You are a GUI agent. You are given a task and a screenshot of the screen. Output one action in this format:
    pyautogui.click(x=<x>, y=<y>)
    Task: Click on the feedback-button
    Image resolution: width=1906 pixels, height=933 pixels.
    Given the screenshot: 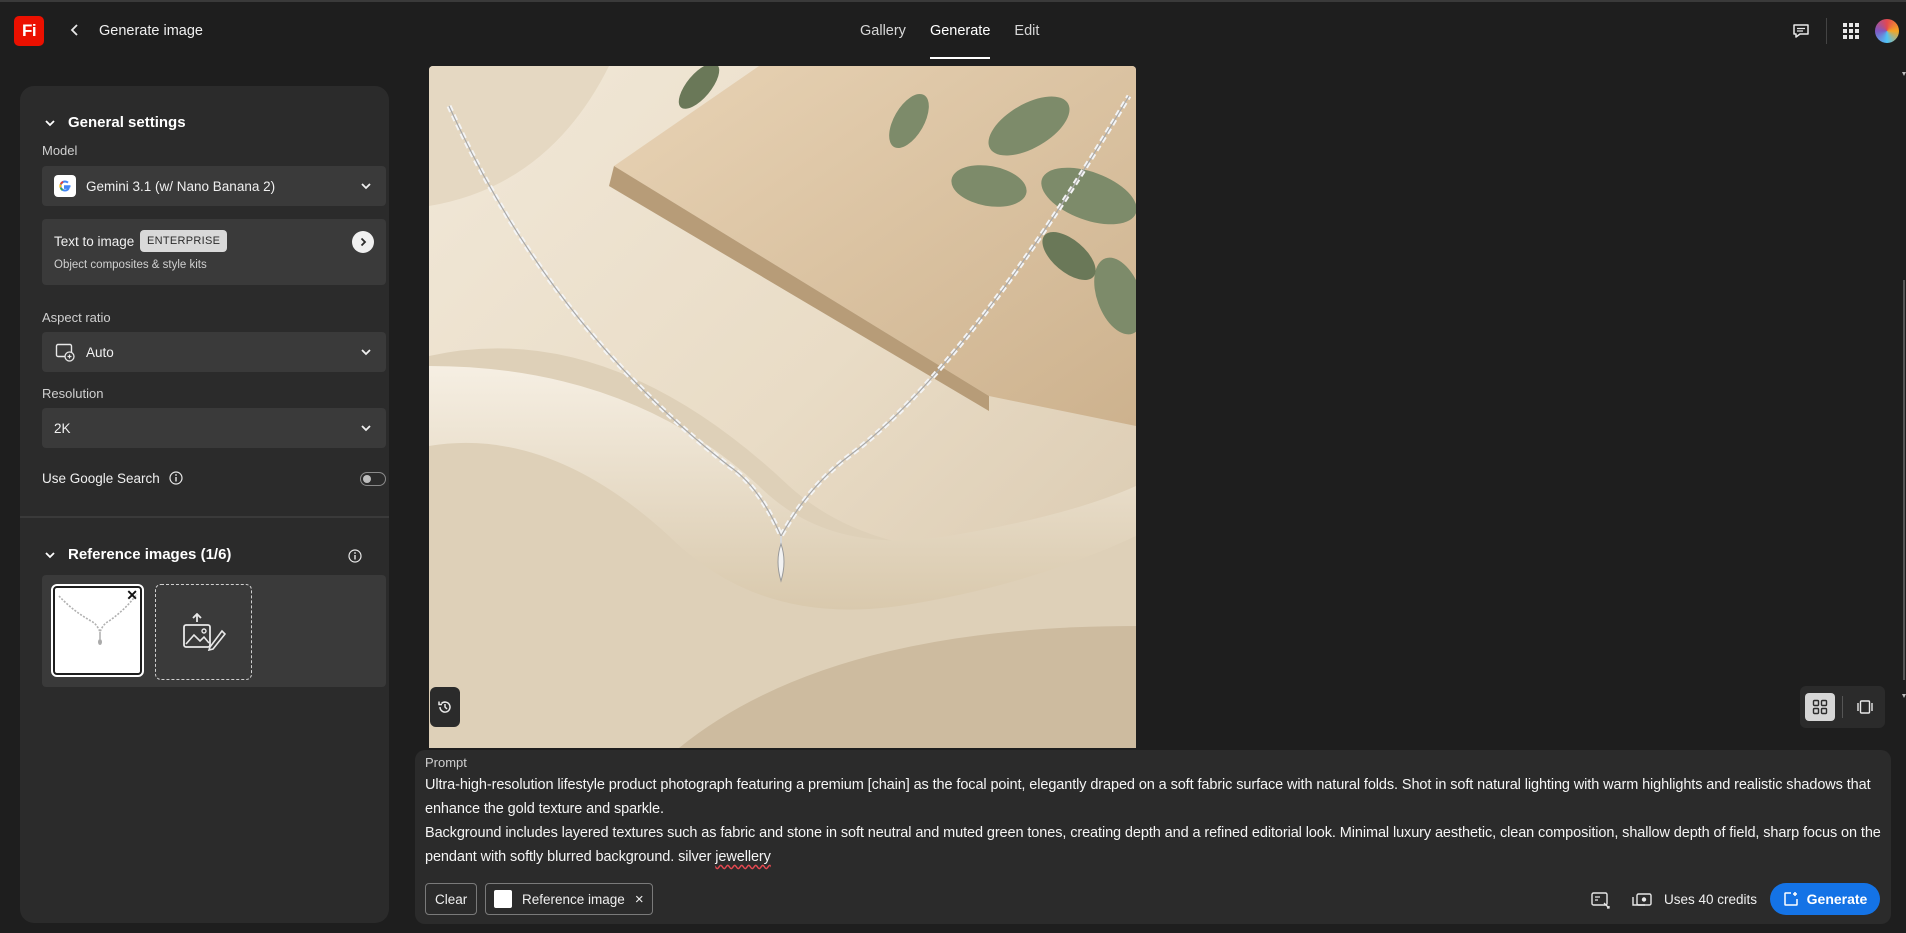 What is the action you would take?
    pyautogui.click(x=1801, y=31)
    